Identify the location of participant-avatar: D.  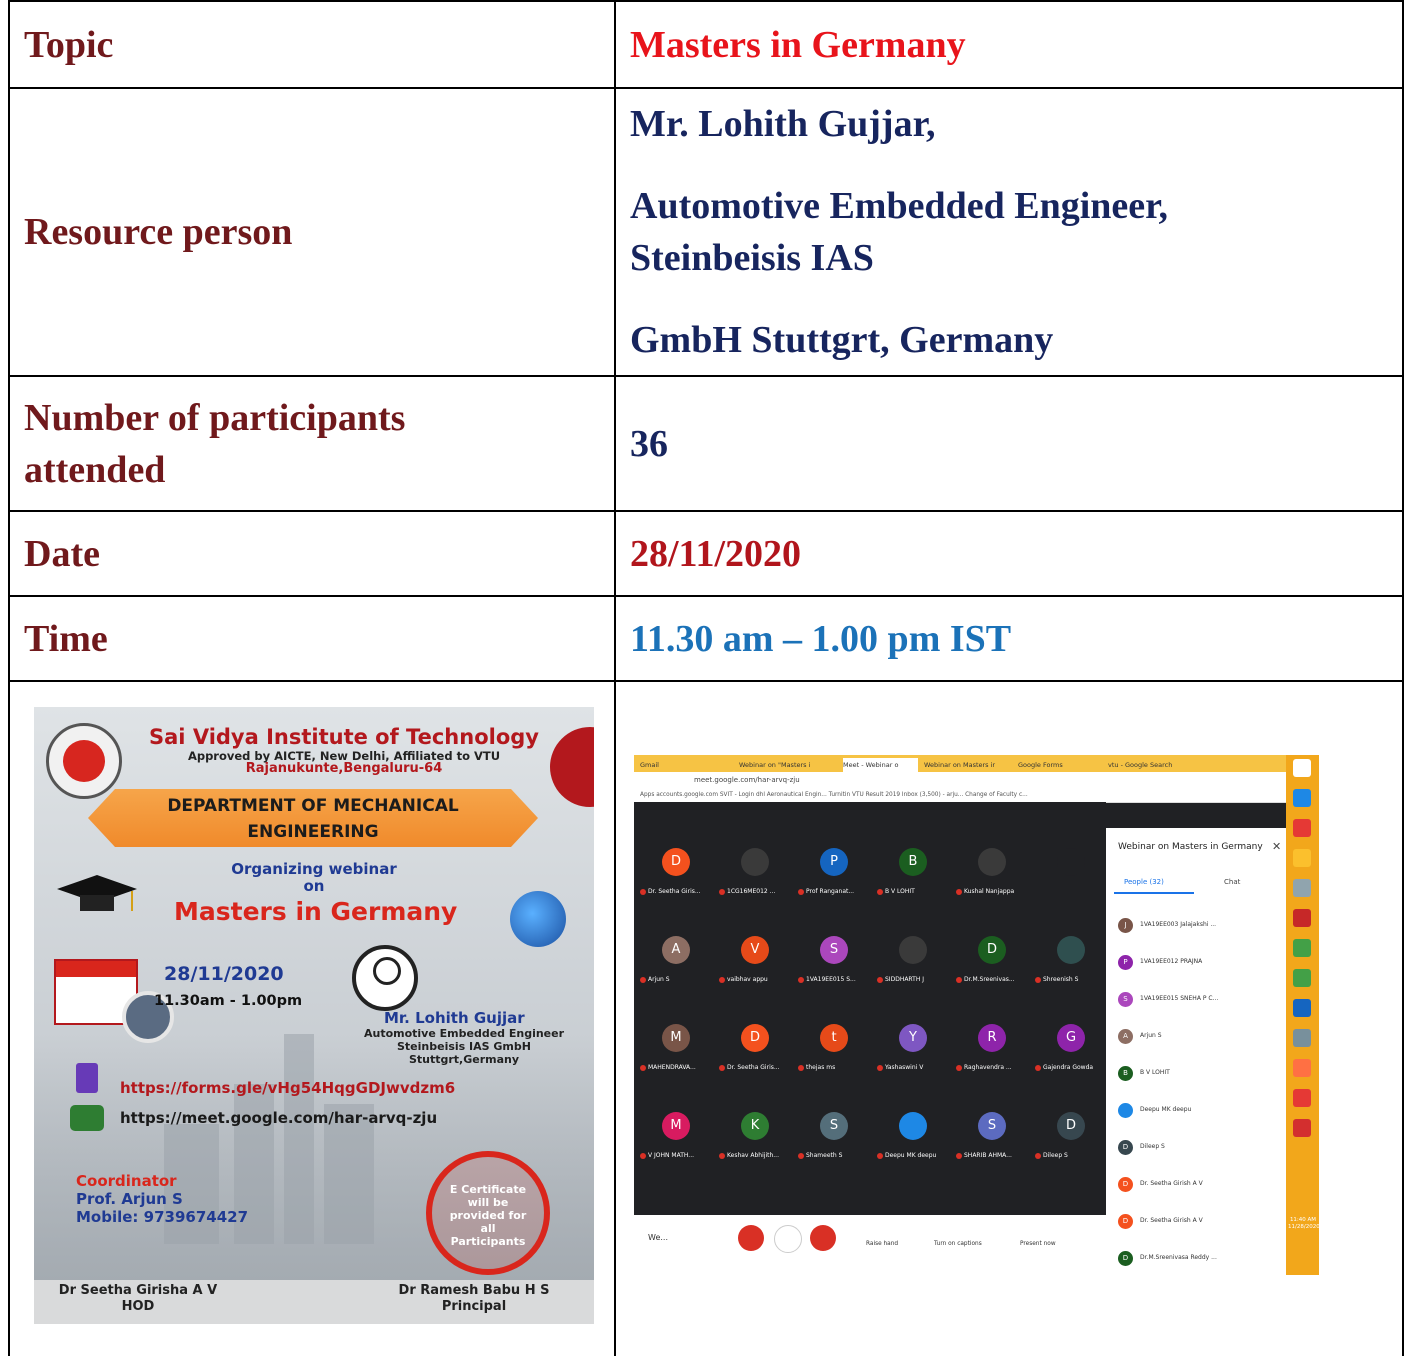
(676, 862).